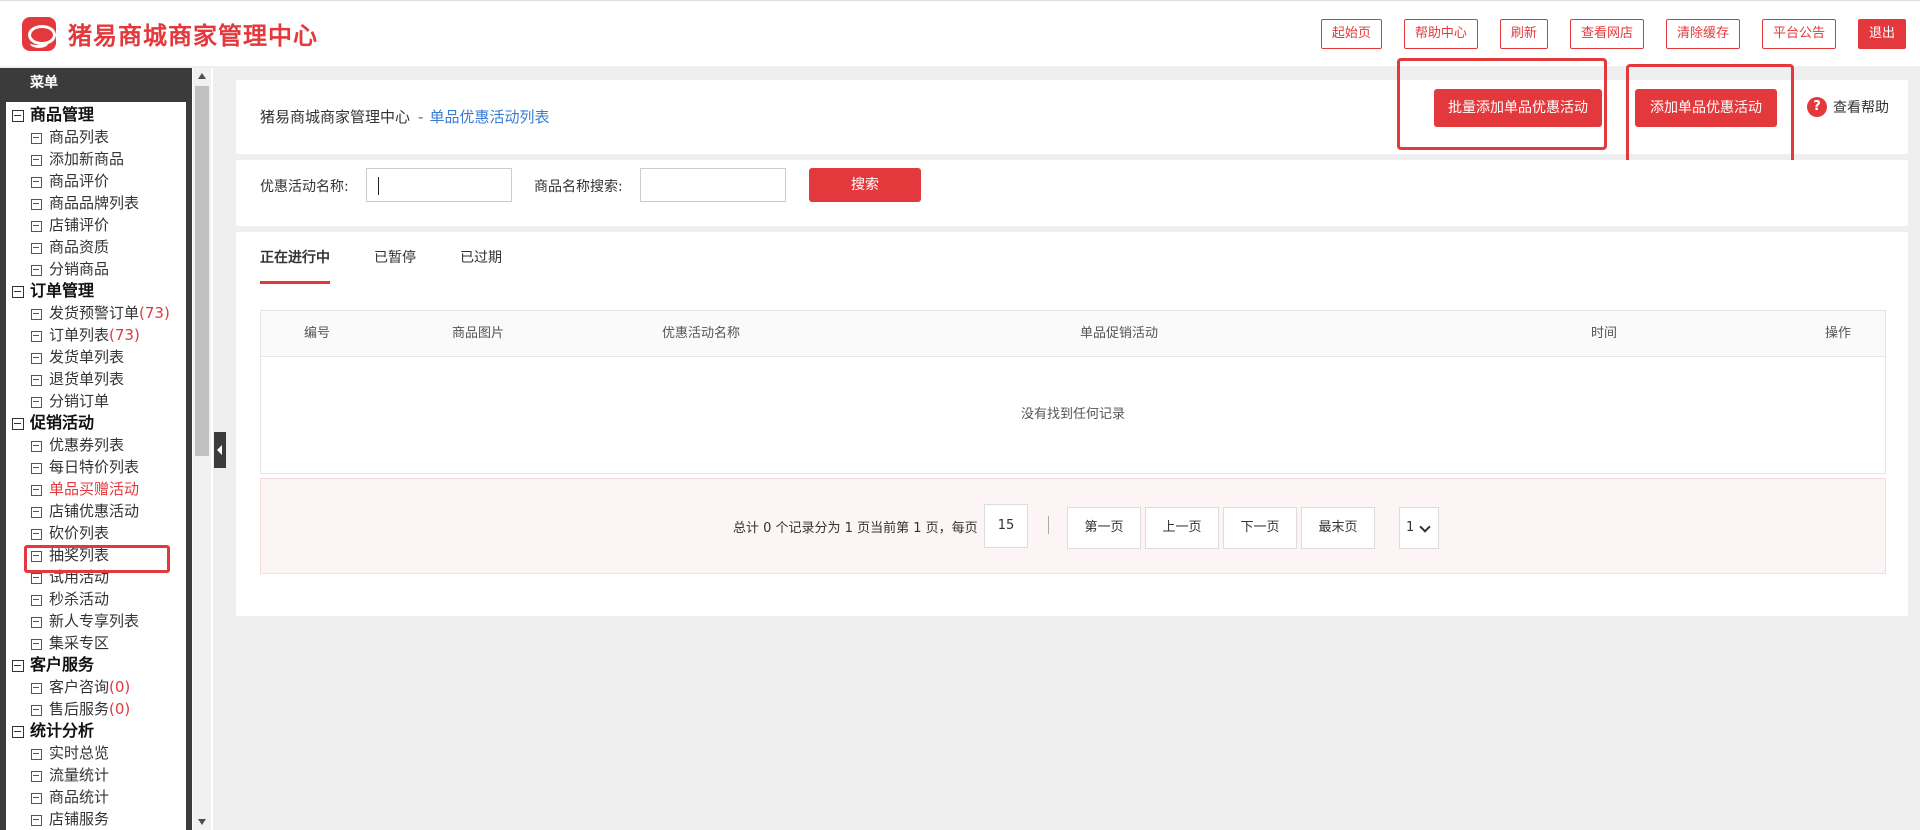 This screenshot has height=830, width=1920. I want to click on sidebar-group-stats: 统计分析, so click(96, 731).